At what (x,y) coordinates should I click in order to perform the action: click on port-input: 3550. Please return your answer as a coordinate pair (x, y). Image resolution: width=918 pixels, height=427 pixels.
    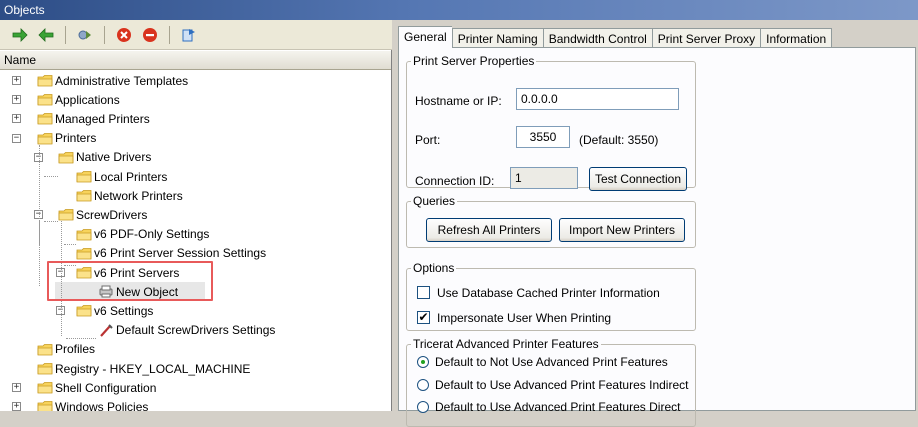
    Looking at the image, I should click on (543, 137).